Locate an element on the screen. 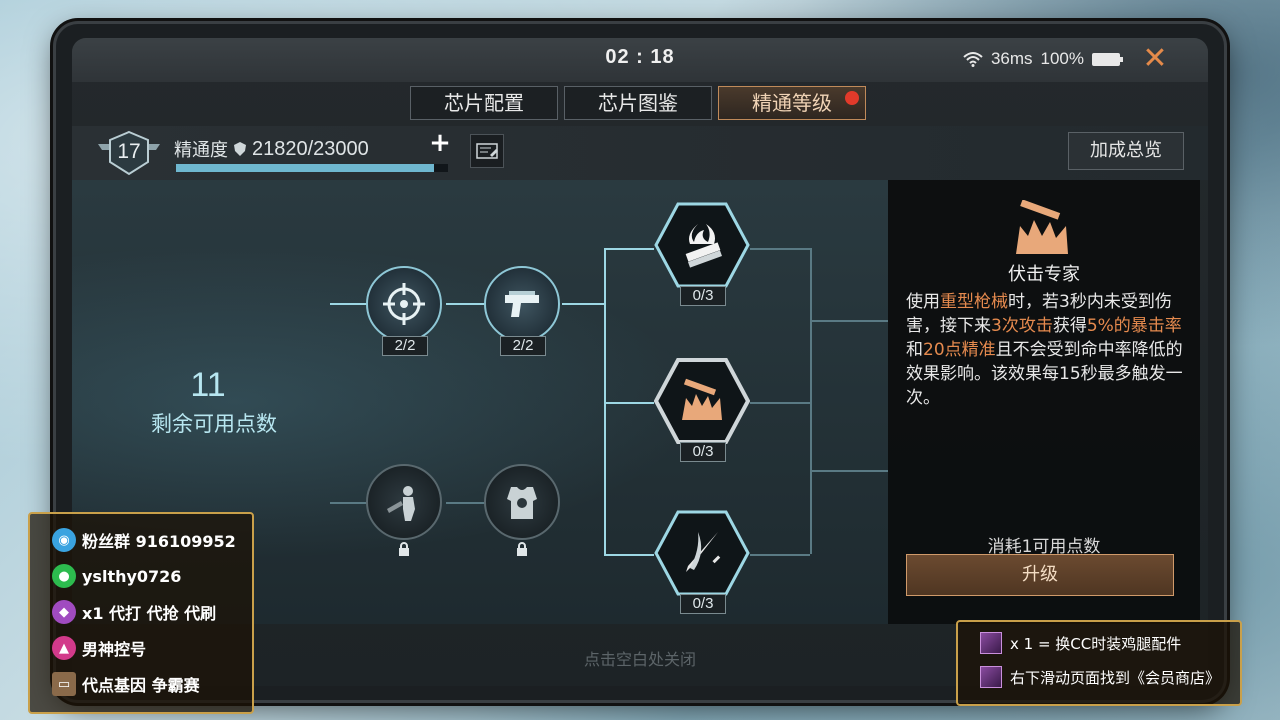 The image size is (1280, 720). desc-text: 获得 is located at coordinates (1069, 326).